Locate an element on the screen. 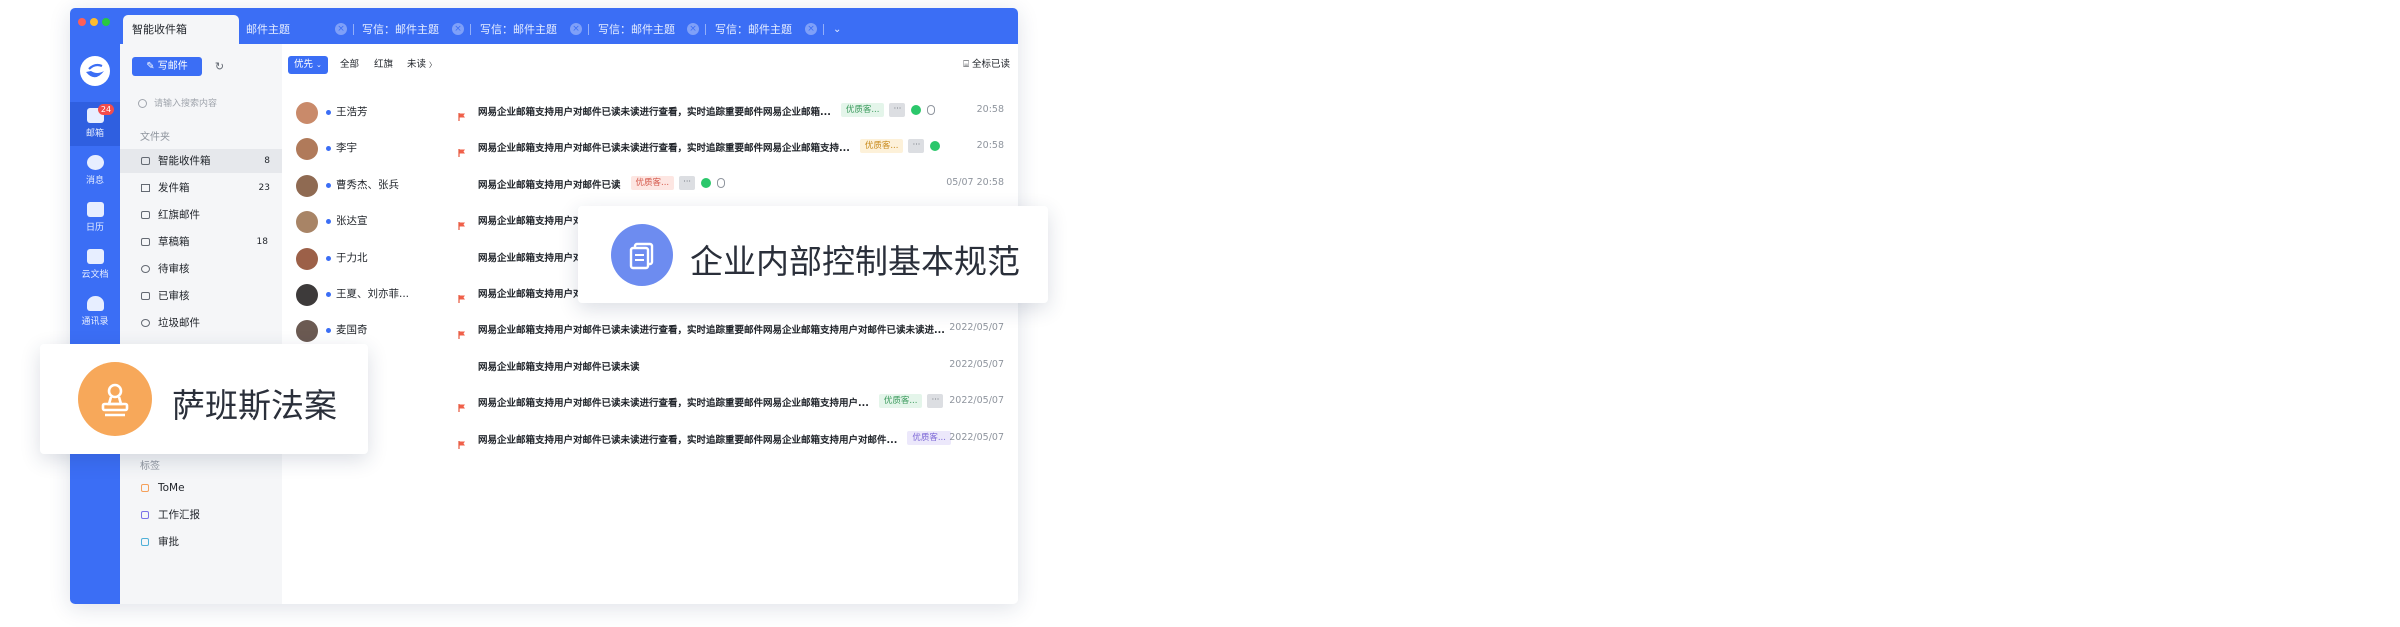 Image resolution: width=2400 pixels, height=627 pixels. tag-tome: ToMe is located at coordinates (201, 488).